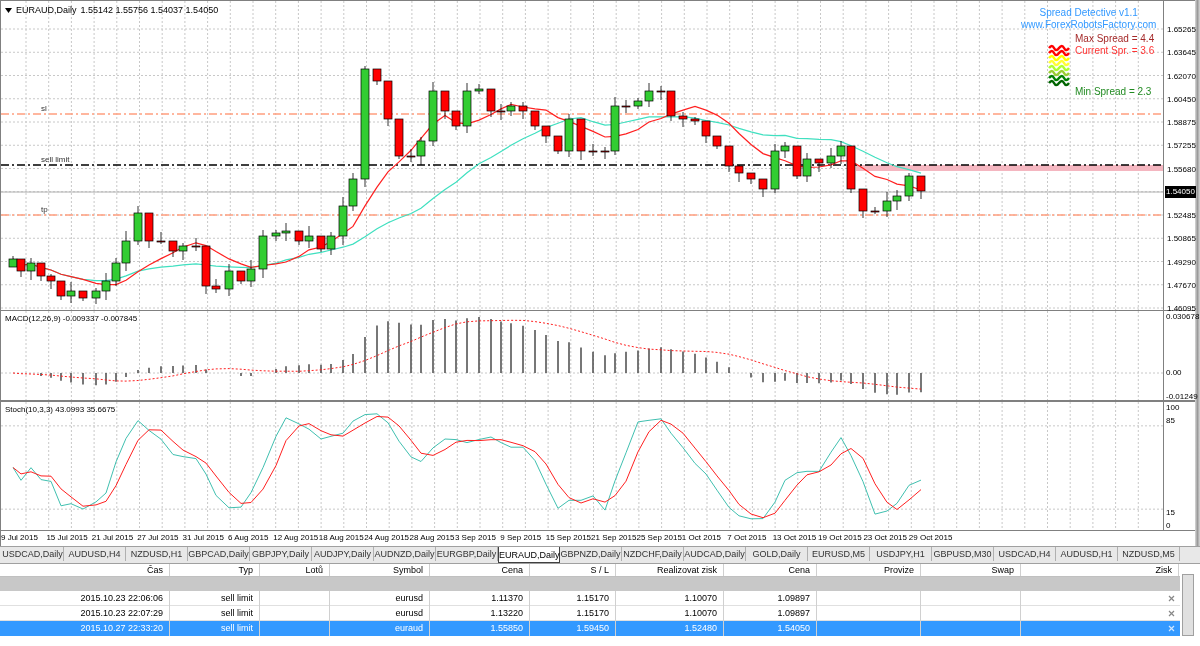 The width and height of the screenshot is (1200, 646). I want to click on date-axis-label: 3 Sep 2015, so click(475, 538).